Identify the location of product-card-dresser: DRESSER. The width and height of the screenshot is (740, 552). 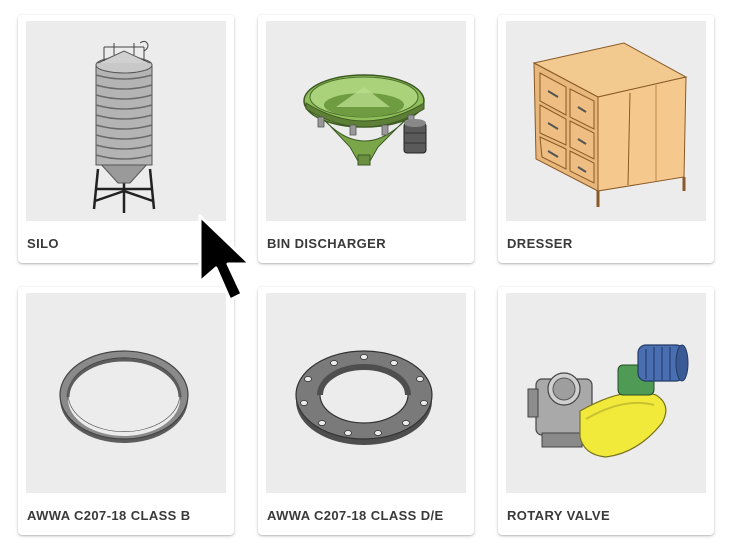
(606, 139).